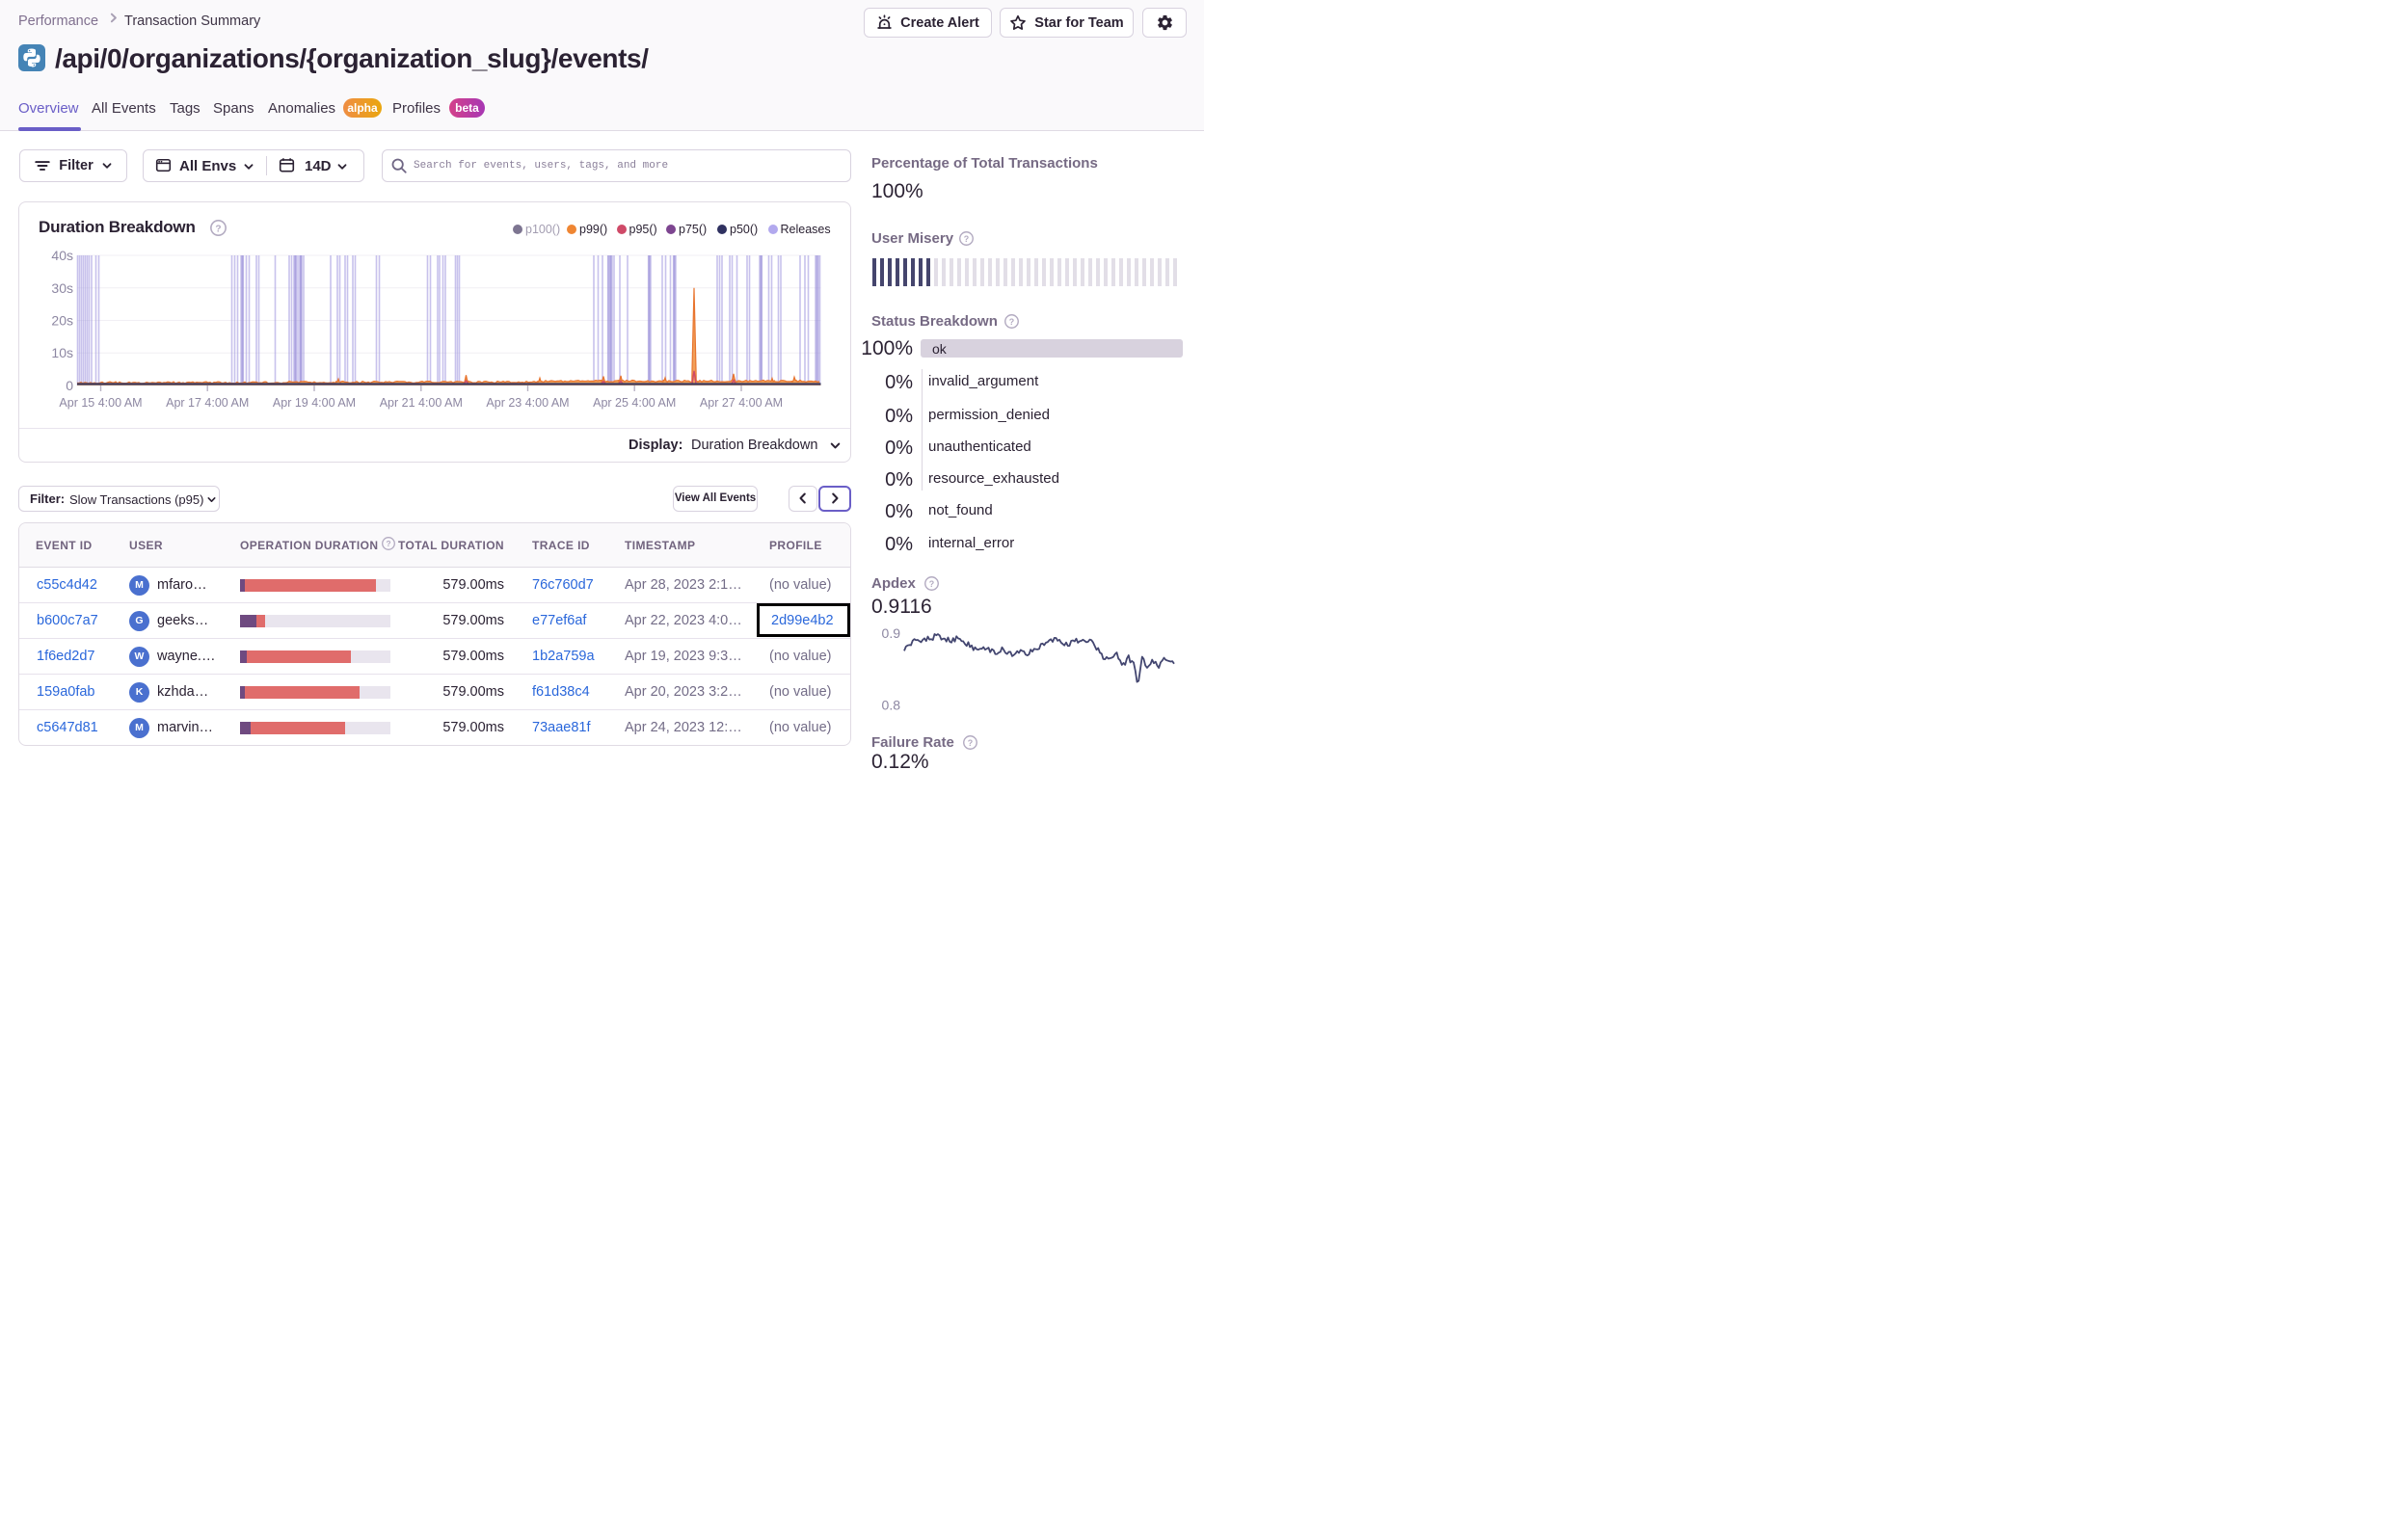 This screenshot has height=1513, width=2408. Describe the element at coordinates (891, 633) in the screenshot. I see `svg-text: 0.9` at that location.